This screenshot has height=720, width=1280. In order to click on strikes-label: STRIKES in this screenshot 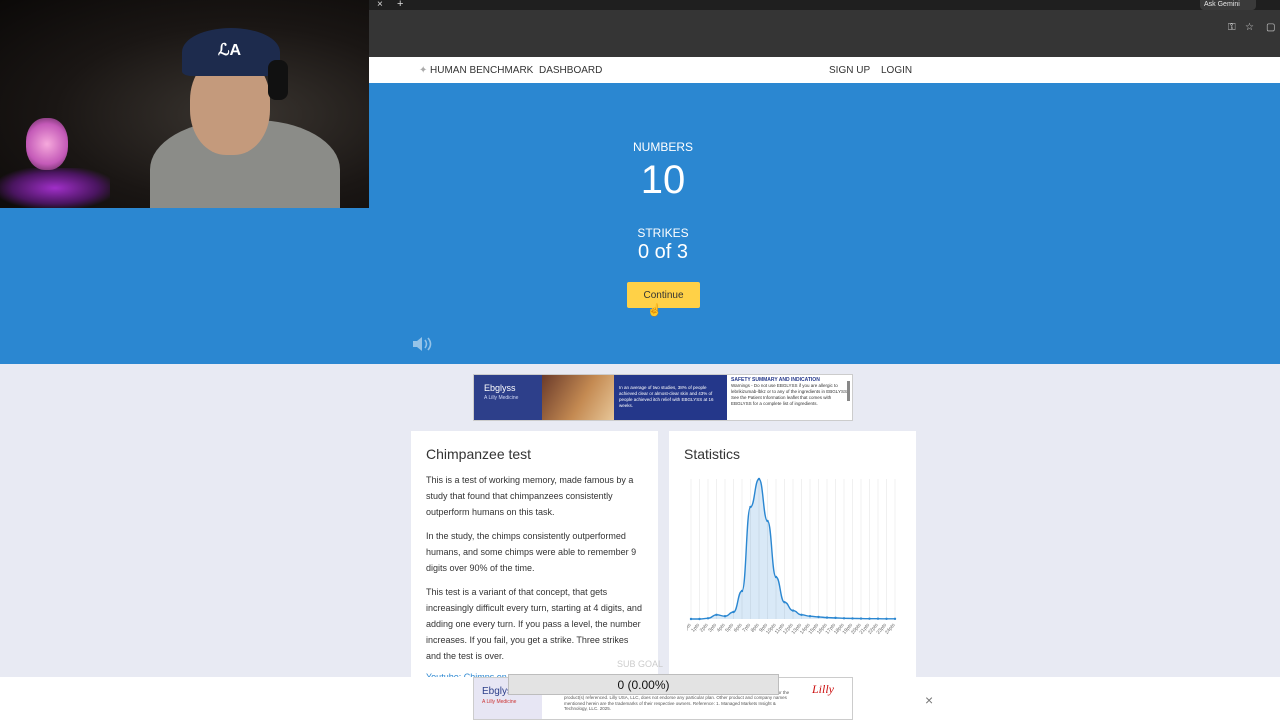, I will do `click(663, 233)`.